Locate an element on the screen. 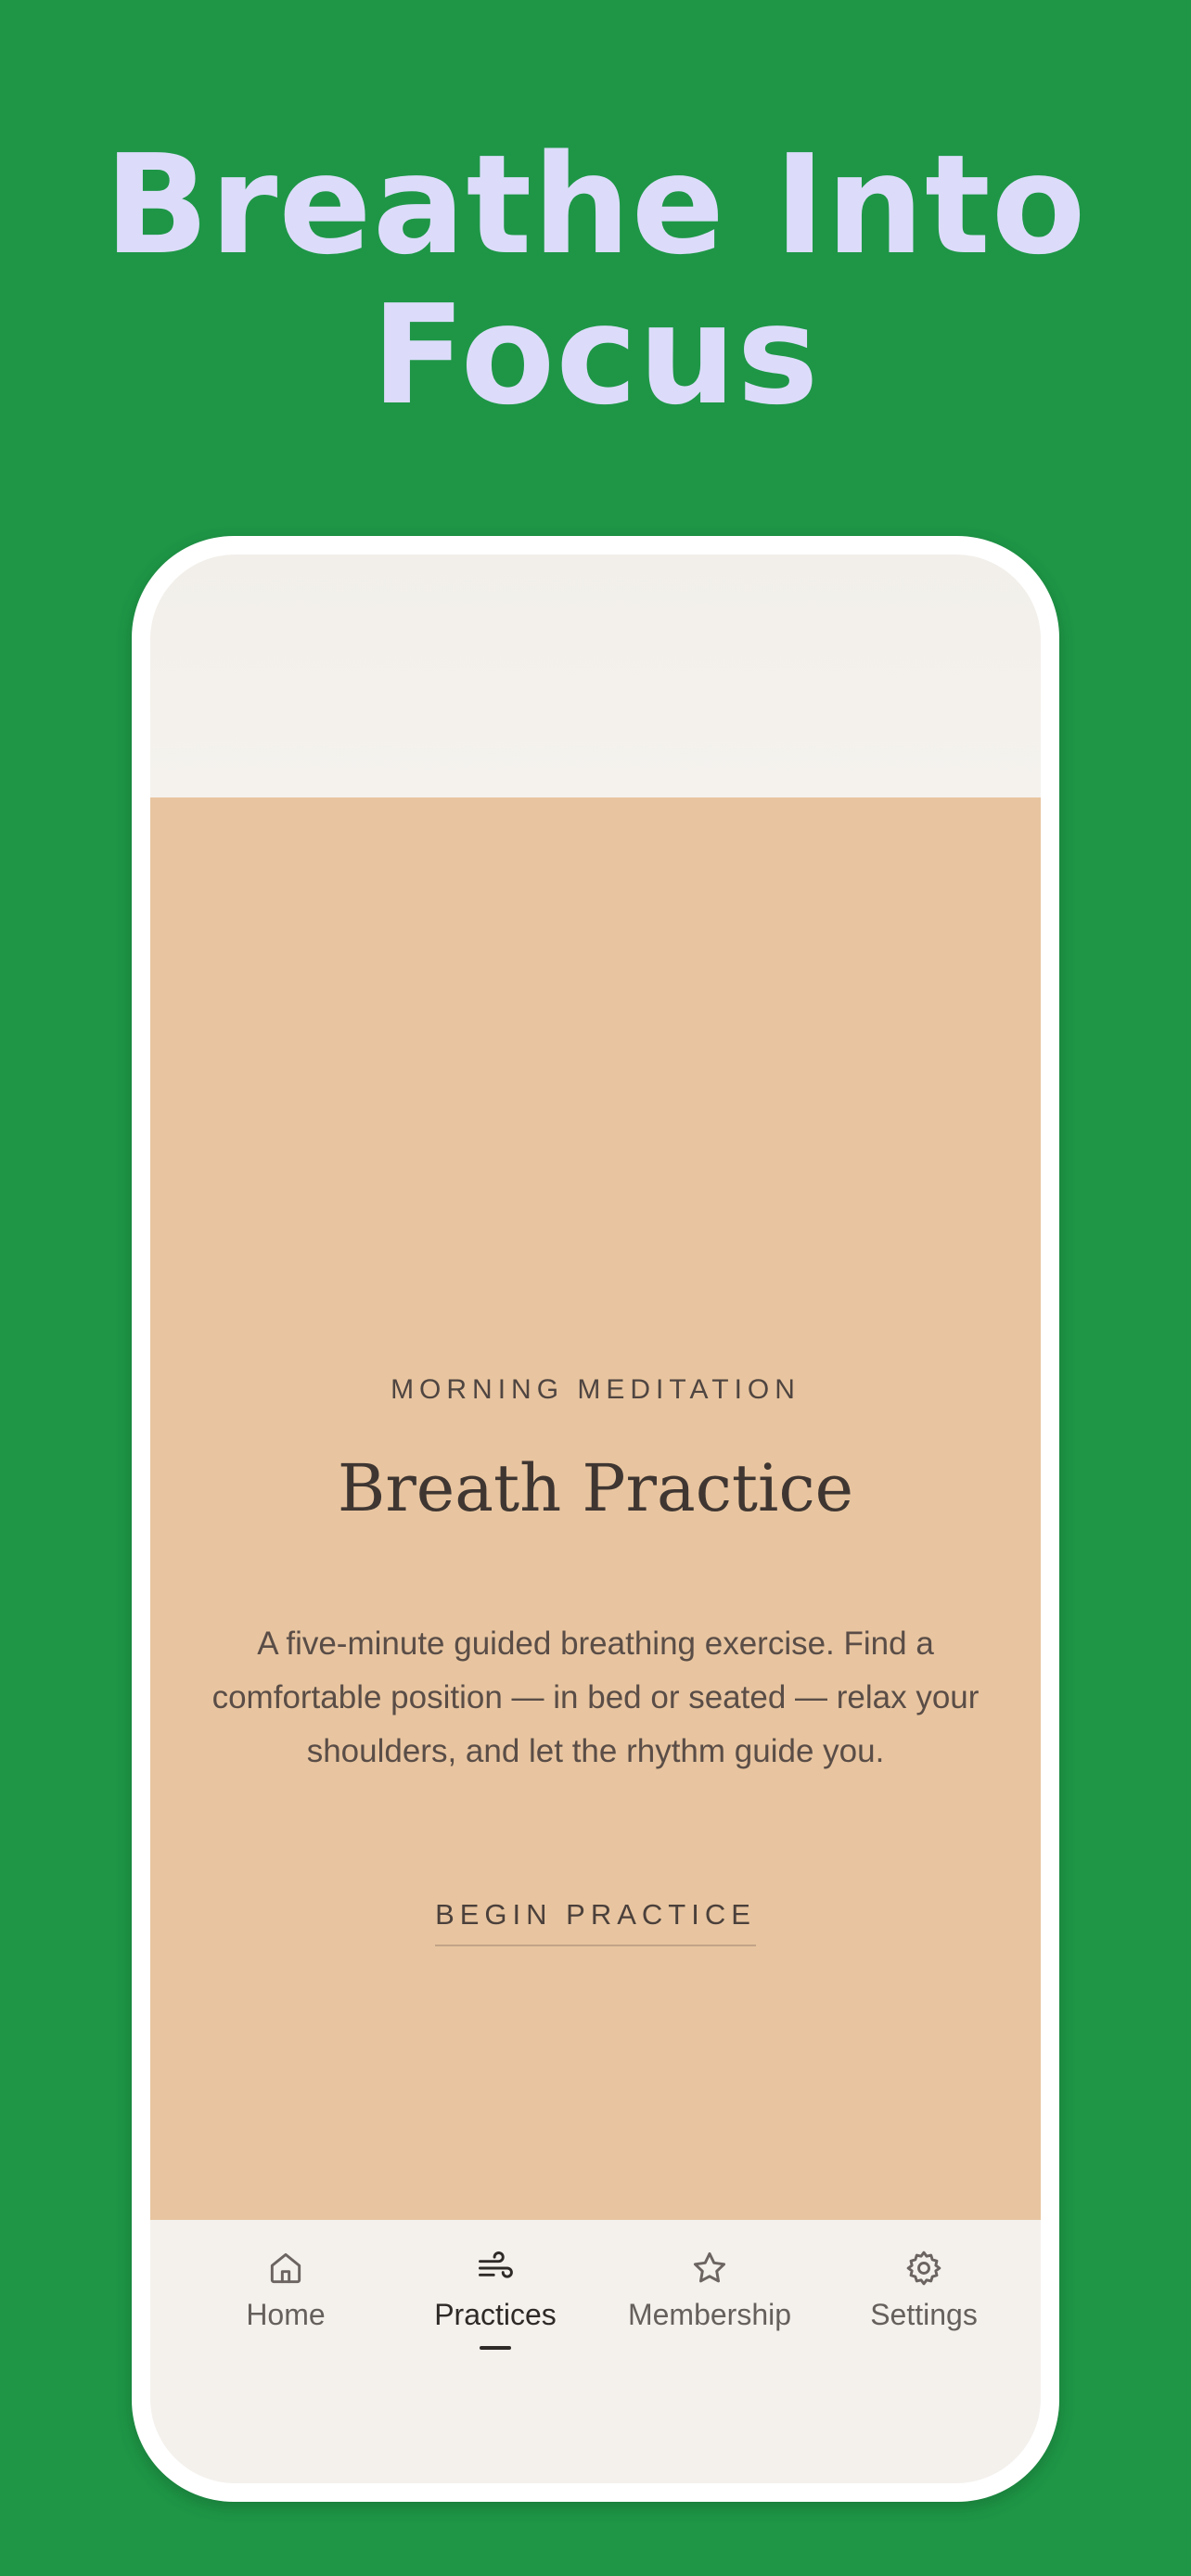  marketing-headline: Breathe Into Focus is located at coordinates (595, 280).